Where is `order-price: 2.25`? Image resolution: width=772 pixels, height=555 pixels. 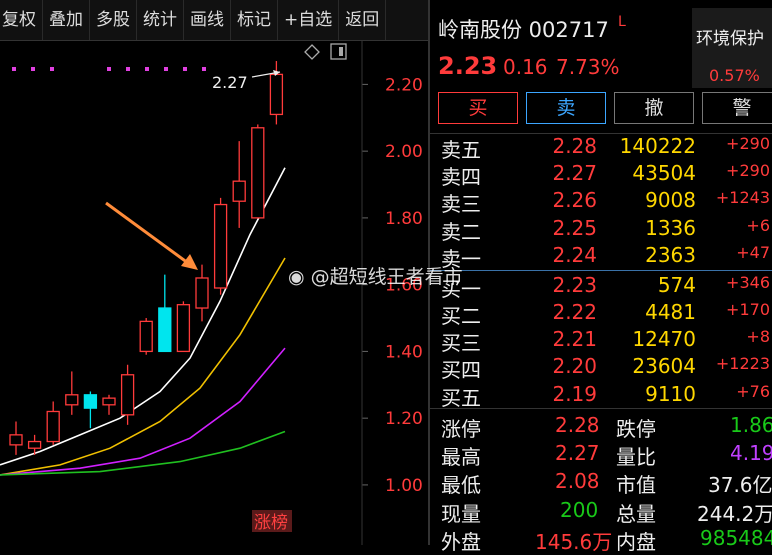
order-price: 2.25 is located at coordinates (574, 228).